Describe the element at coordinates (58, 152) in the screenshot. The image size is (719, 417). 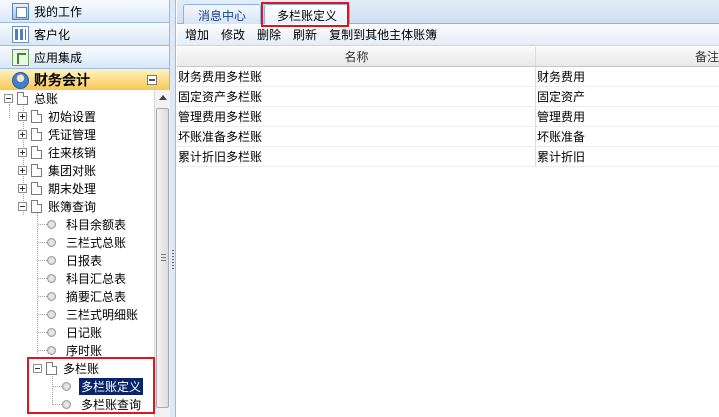
I see `tree-node-reconciliation: 往来核销` at that location.